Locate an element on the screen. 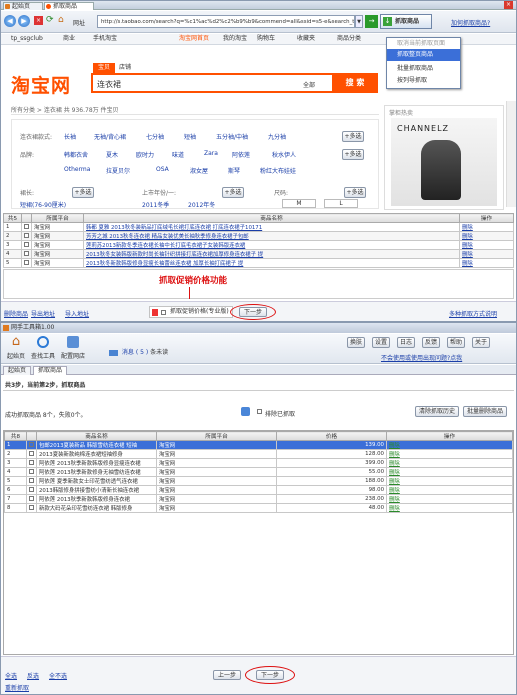 Image resolution: width=517 pixels, height=695 pixels. year-option: 2011冬季 is located at coordinates (155, 204).